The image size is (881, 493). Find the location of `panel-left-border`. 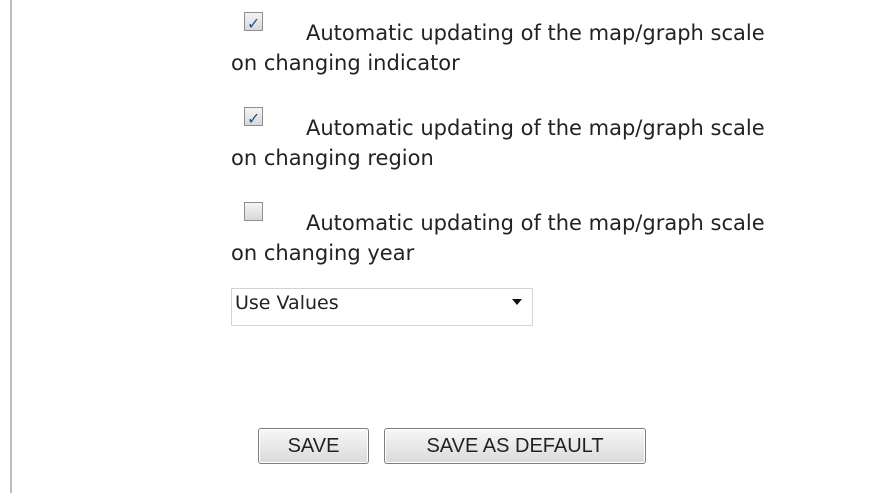

panel-left-border is located at coordinates (11, 246).